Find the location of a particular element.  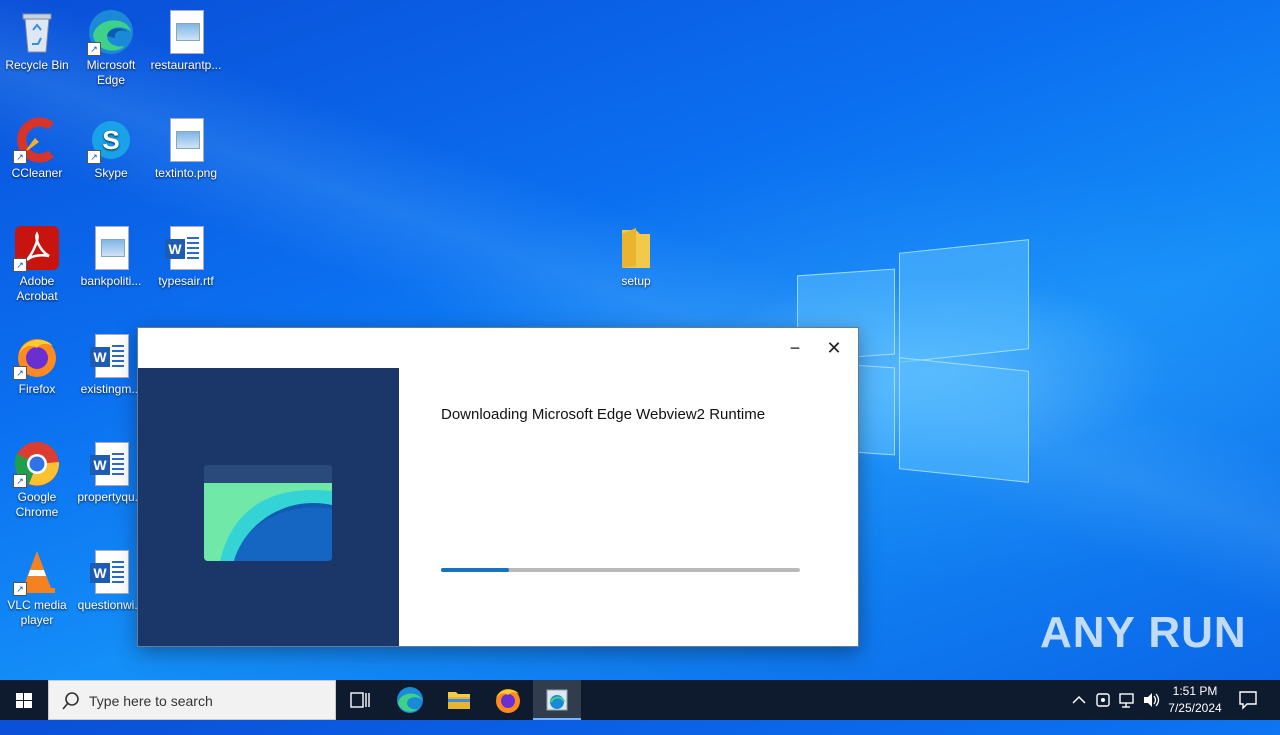

task-view-icon is located at coordinates (360, 700).